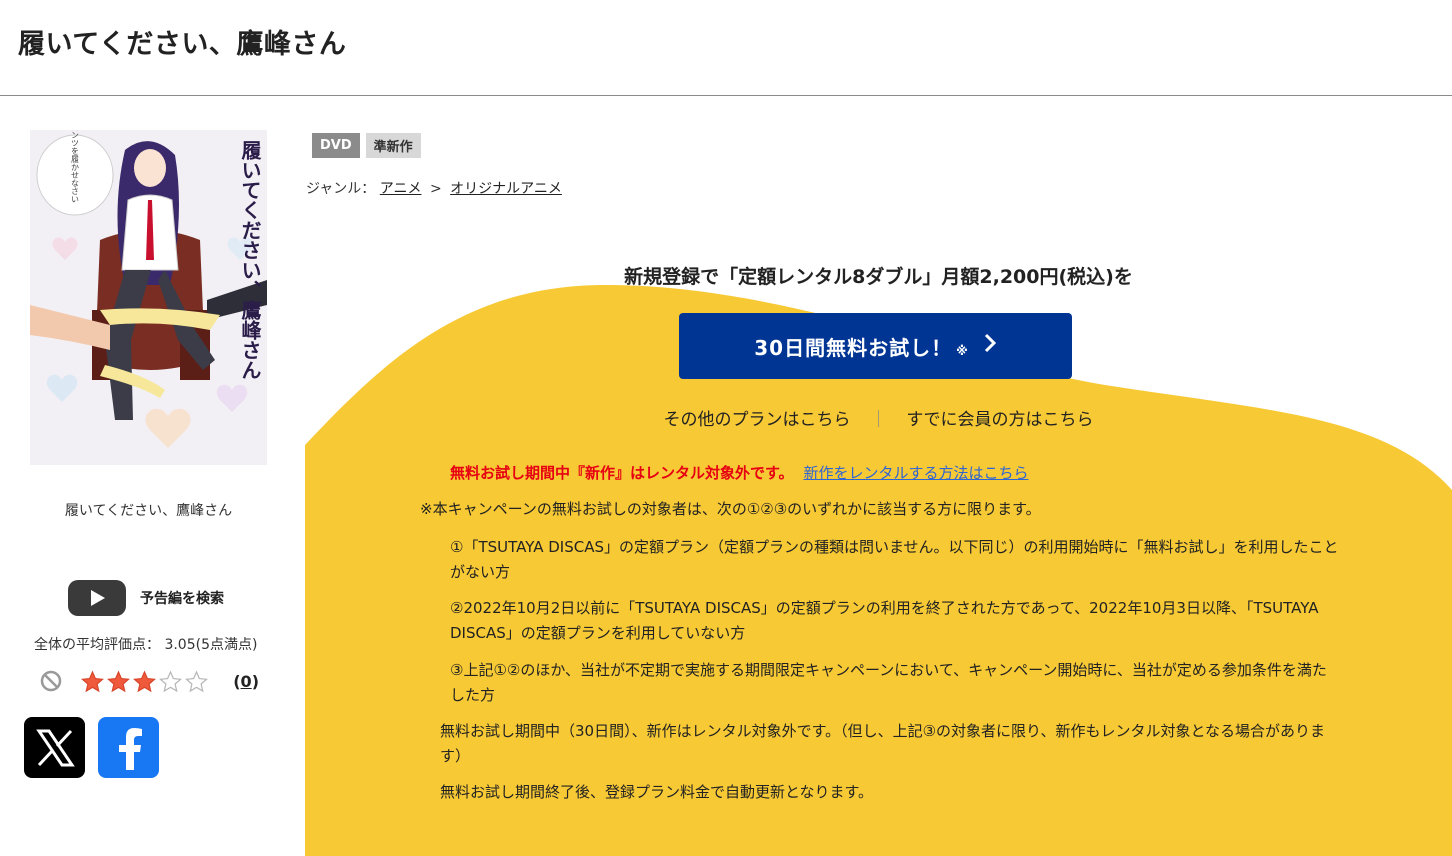 The width and height of the screenshot is (1452, 856). Describe the element at coordinates (657, 792) in the screenshot. I see `terms-auto-renew: 無料お試し期間終了後、登録プラン料金で自動更新となります。` at that location.